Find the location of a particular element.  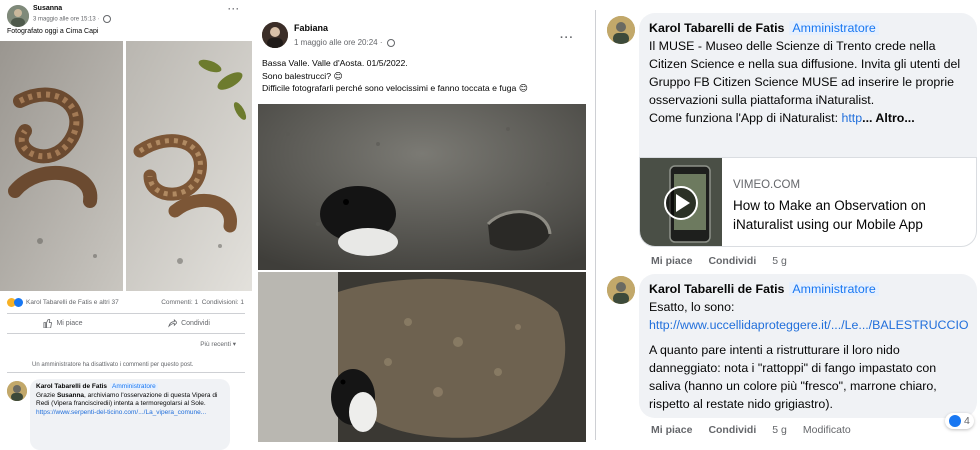

reaction-count-badge: 4 is located at coordinates (959, 421).